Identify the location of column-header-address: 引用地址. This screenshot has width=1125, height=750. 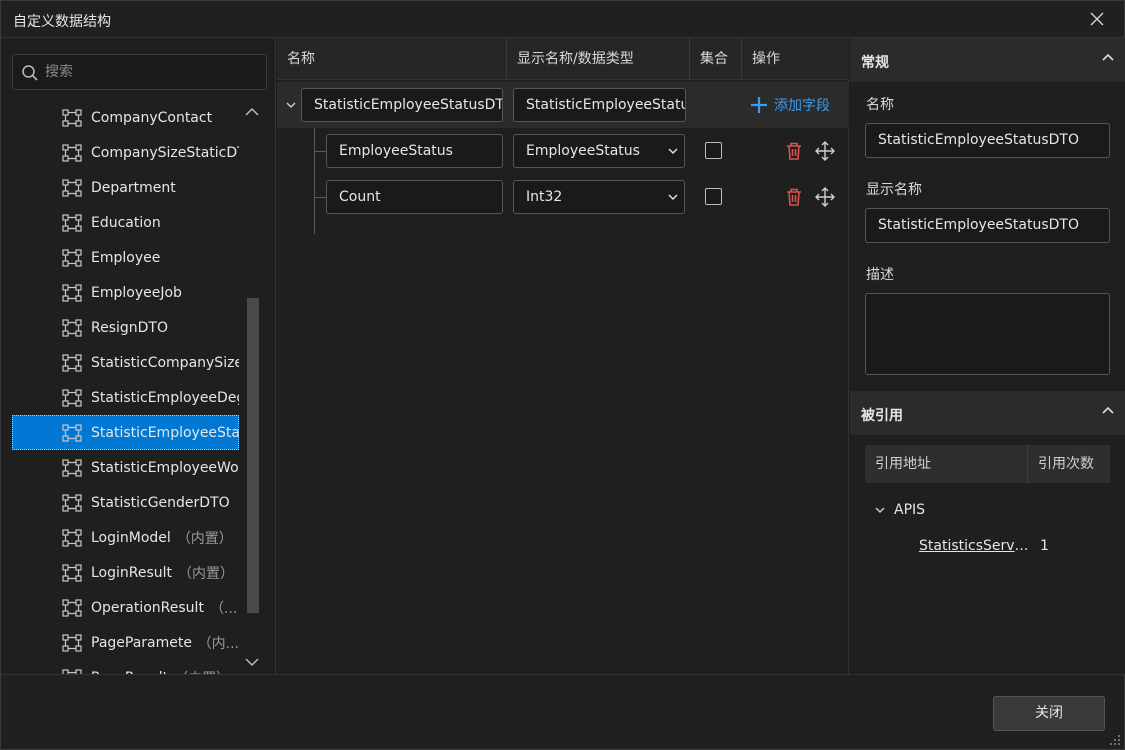
(946, 464).